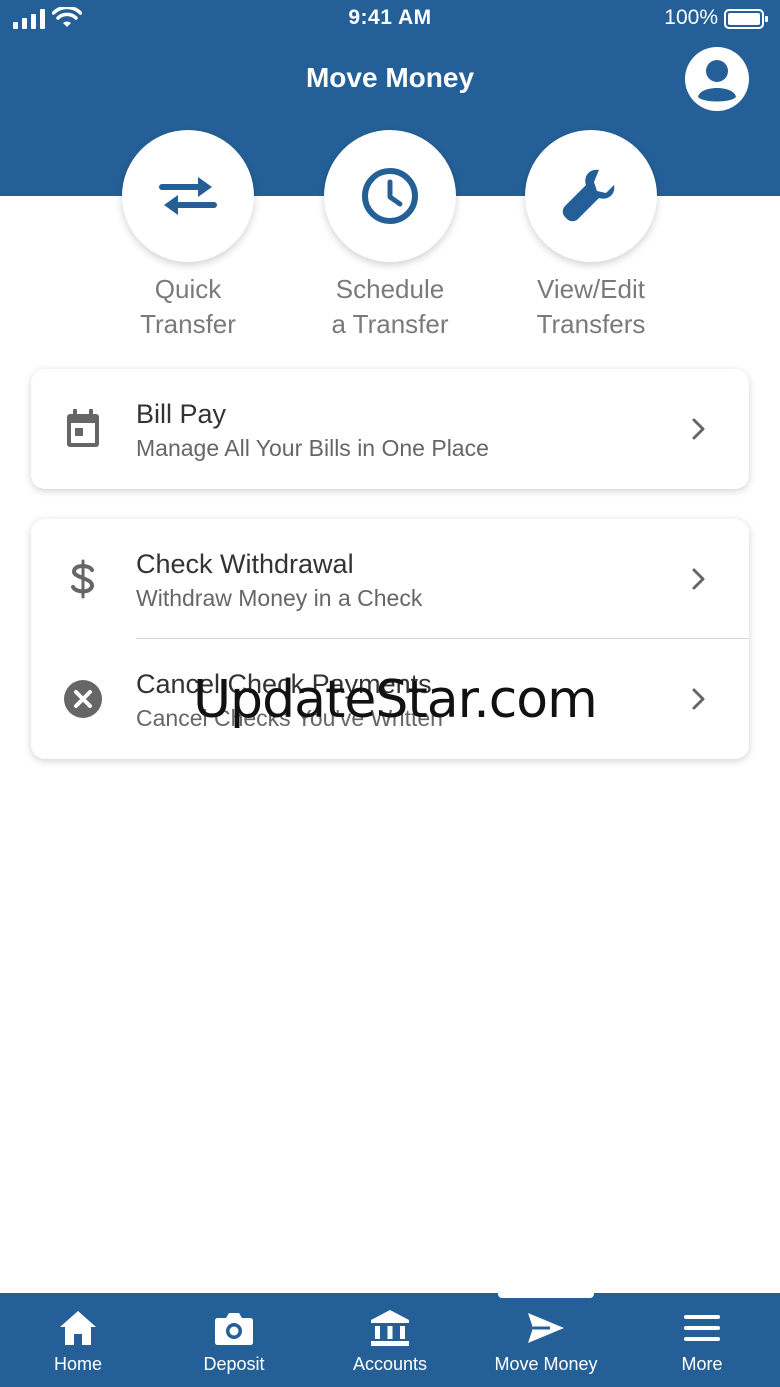  Describe the element at coordinates (312, 448) in the screenshot. I see `bill-pay-subtitle: Manage All Your Bills in One Place` at that location.